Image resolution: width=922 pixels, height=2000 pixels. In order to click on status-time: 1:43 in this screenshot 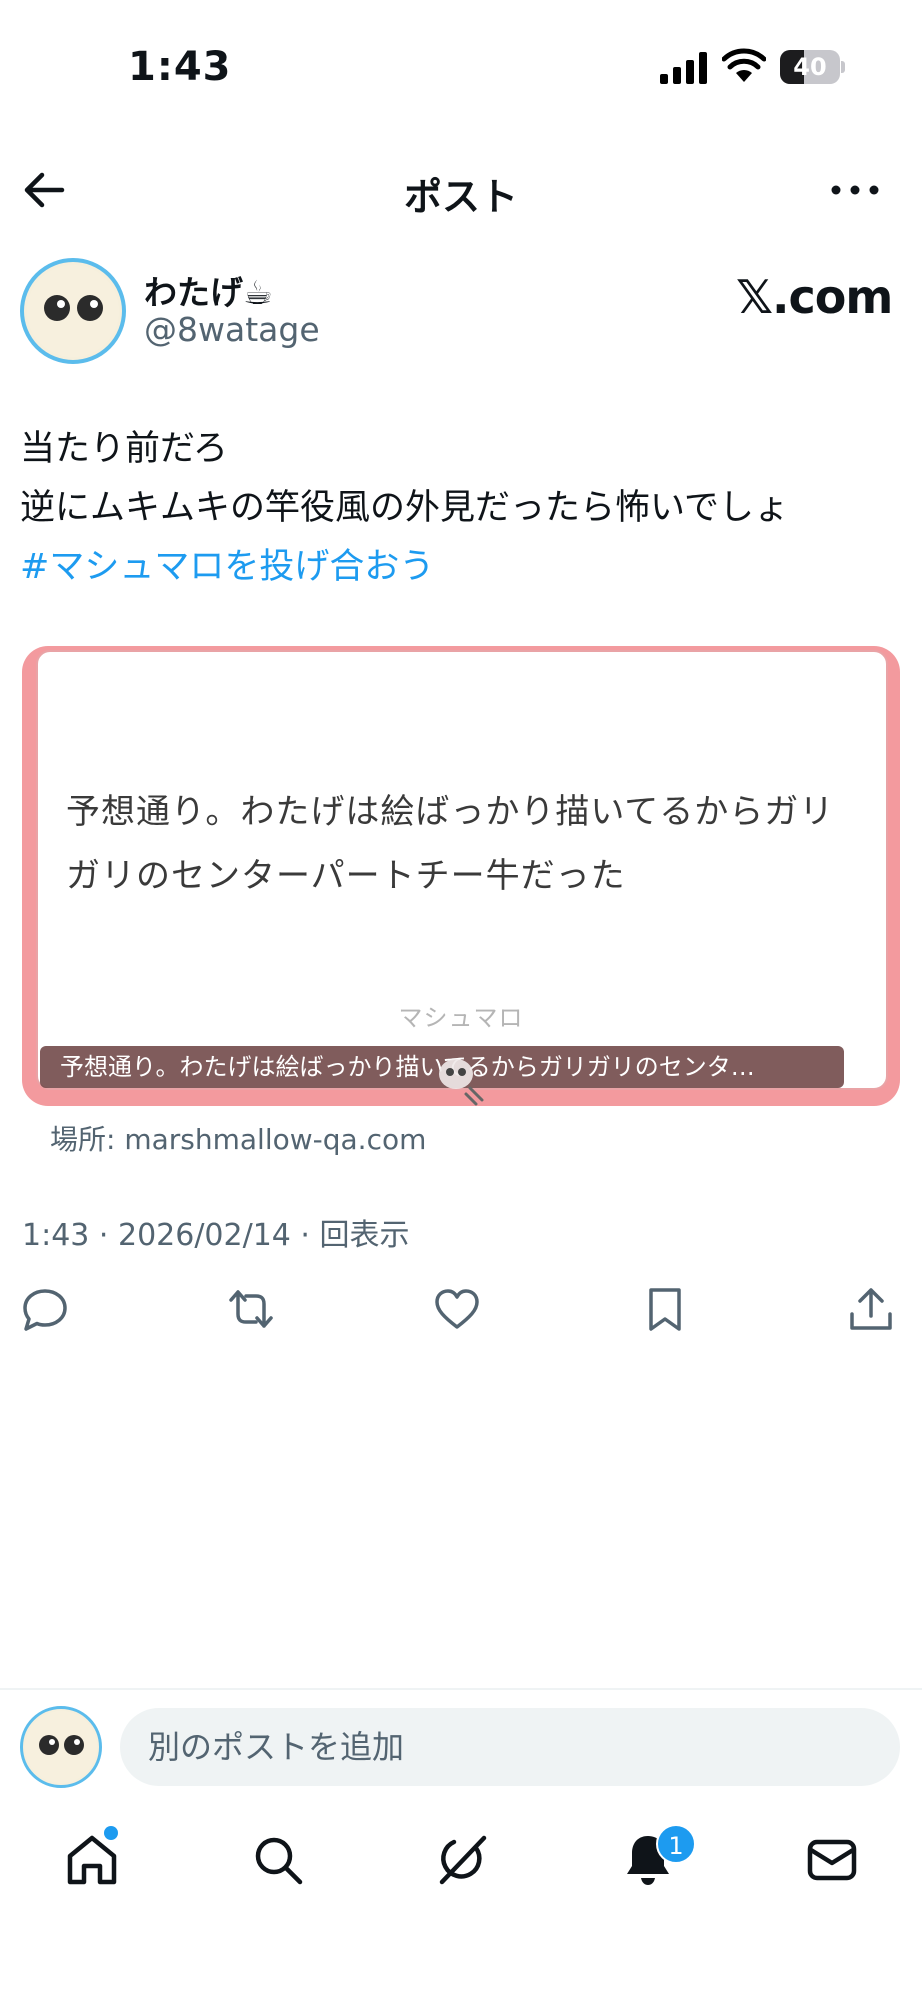, I will do `click(180, 67)`.